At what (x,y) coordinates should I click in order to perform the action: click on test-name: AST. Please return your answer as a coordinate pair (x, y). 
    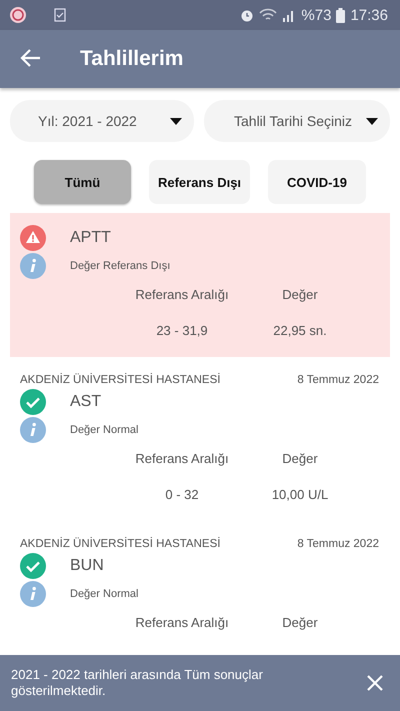
    Looking at the image, I should click on (86, 402).